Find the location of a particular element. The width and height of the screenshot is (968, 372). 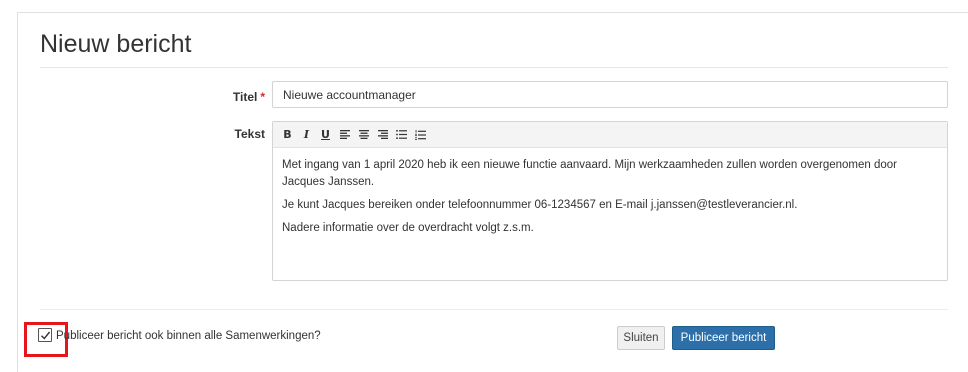

close-button: Sluiten is located at coordinates (641, 338).